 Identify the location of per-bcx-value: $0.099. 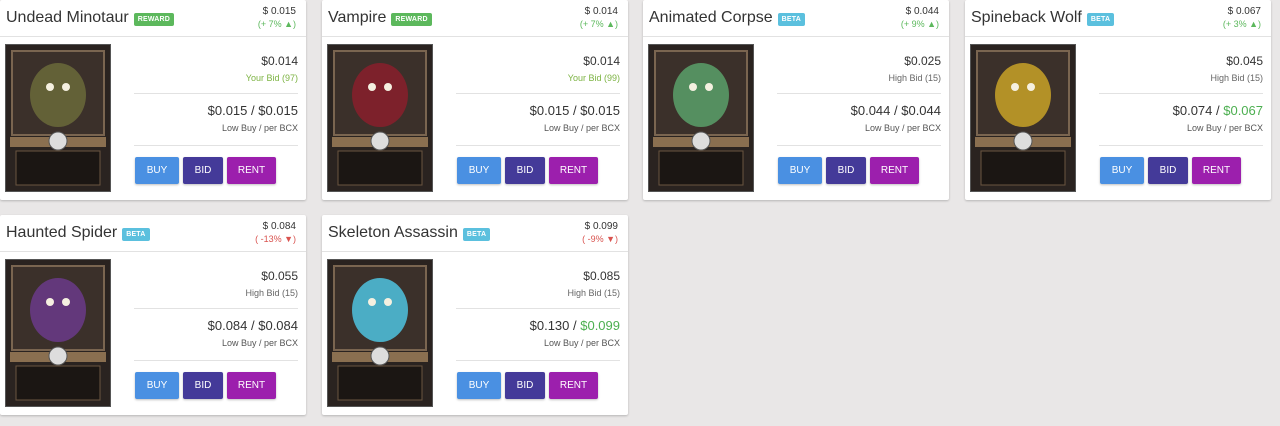
(600, 325).